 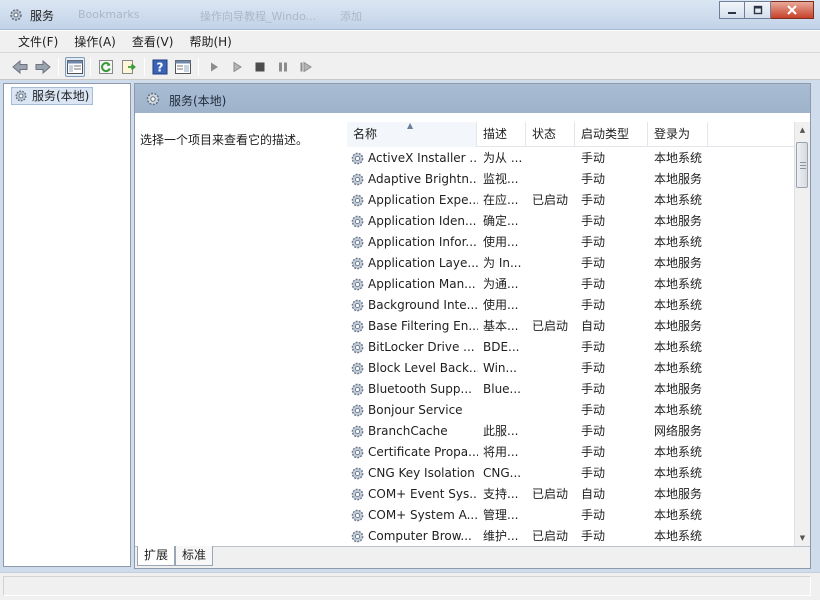 What do you see at coordinates (571, 536) in the screenshot?
I see `table-row: Computer Brow... 维护... 已启动 手动 本地系统` at bounding box center [571, 536].